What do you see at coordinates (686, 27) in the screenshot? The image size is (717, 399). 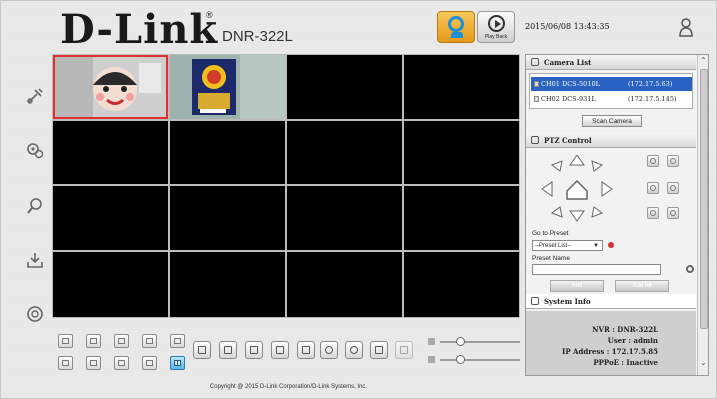 I see `user-icon` at bounding box center [686, 27].